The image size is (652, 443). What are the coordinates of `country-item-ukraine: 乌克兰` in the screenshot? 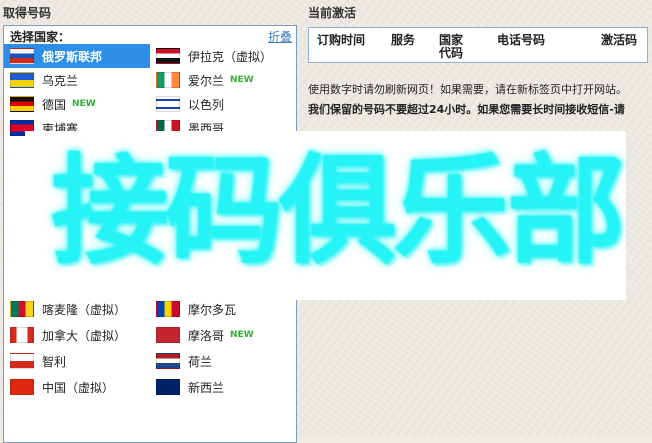 It's located at (77, 80).